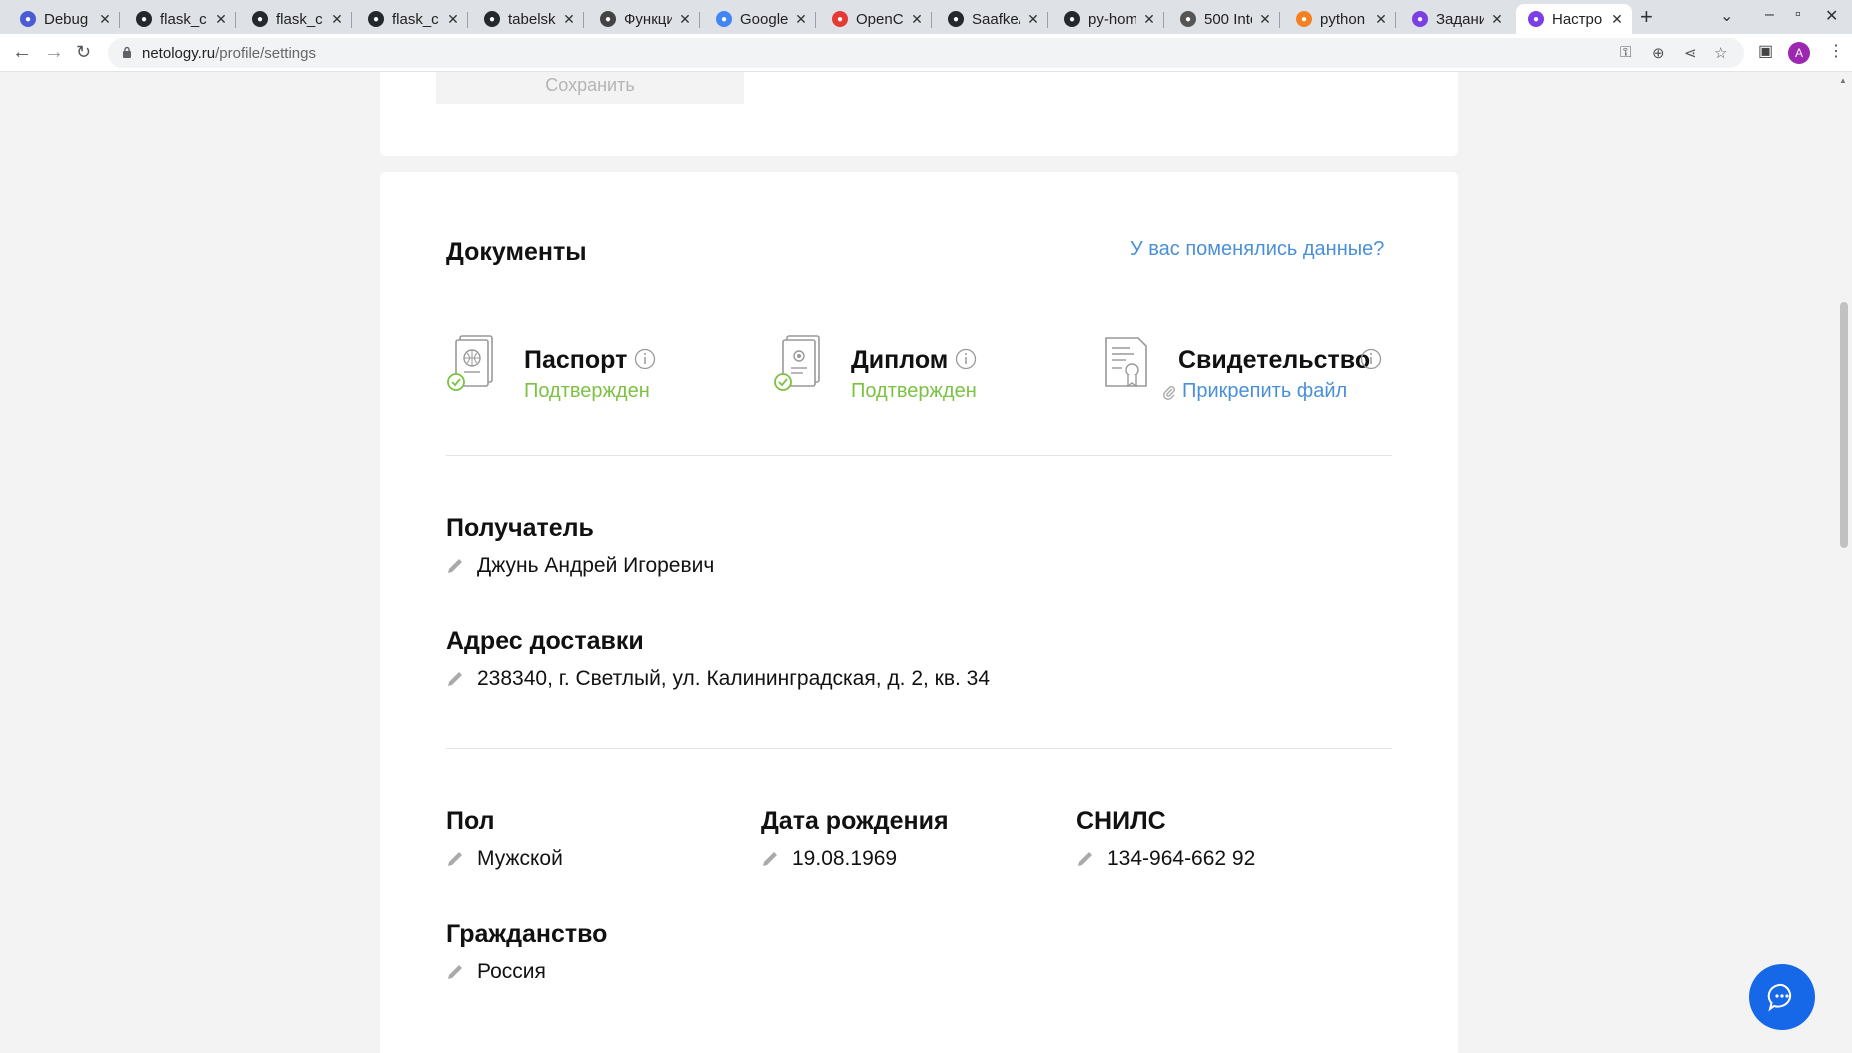  What do you see at coordinates (1460, 19) in the screenshot?
I see `tab-title: Задани` at bounding box center [1460, 19].